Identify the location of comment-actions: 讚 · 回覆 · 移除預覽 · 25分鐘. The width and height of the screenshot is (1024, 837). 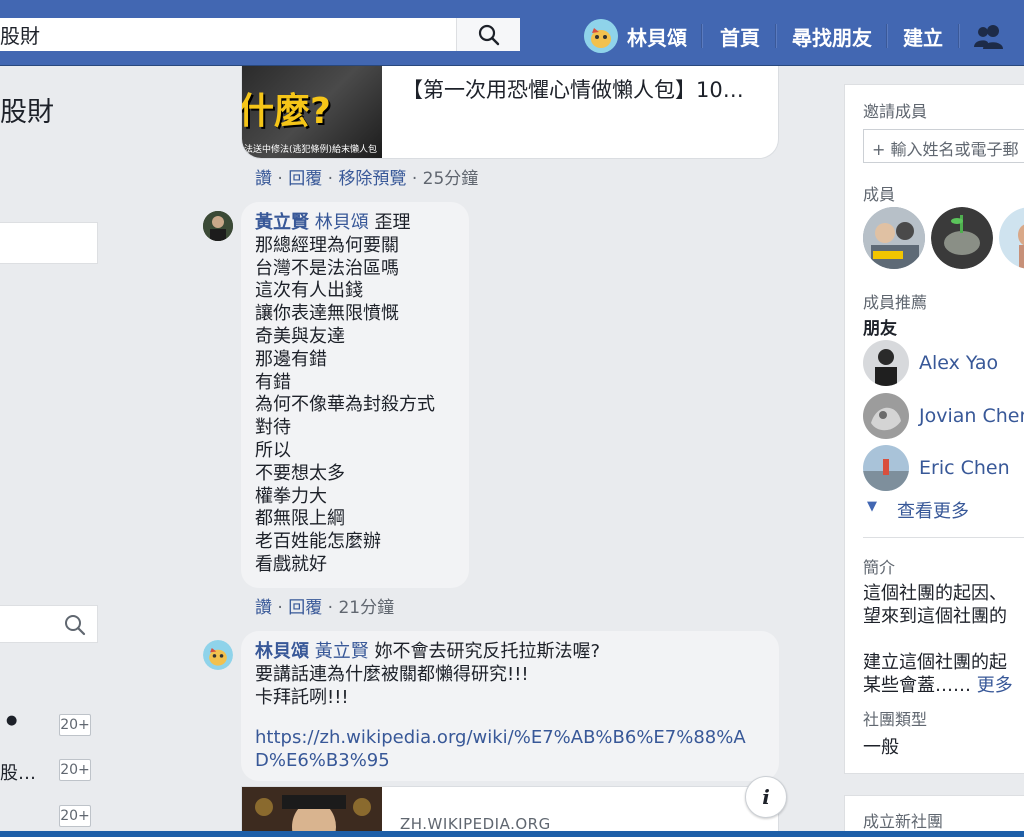
(367, 179).